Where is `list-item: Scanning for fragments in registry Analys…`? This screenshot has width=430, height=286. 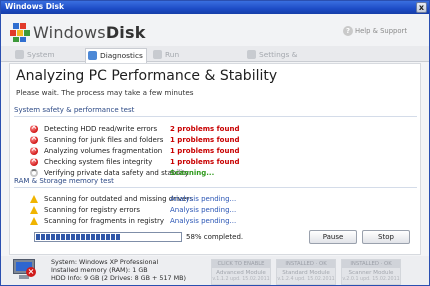
list-item: Scanning for fragments in registry Analys… is located at coordinates (220, 222).